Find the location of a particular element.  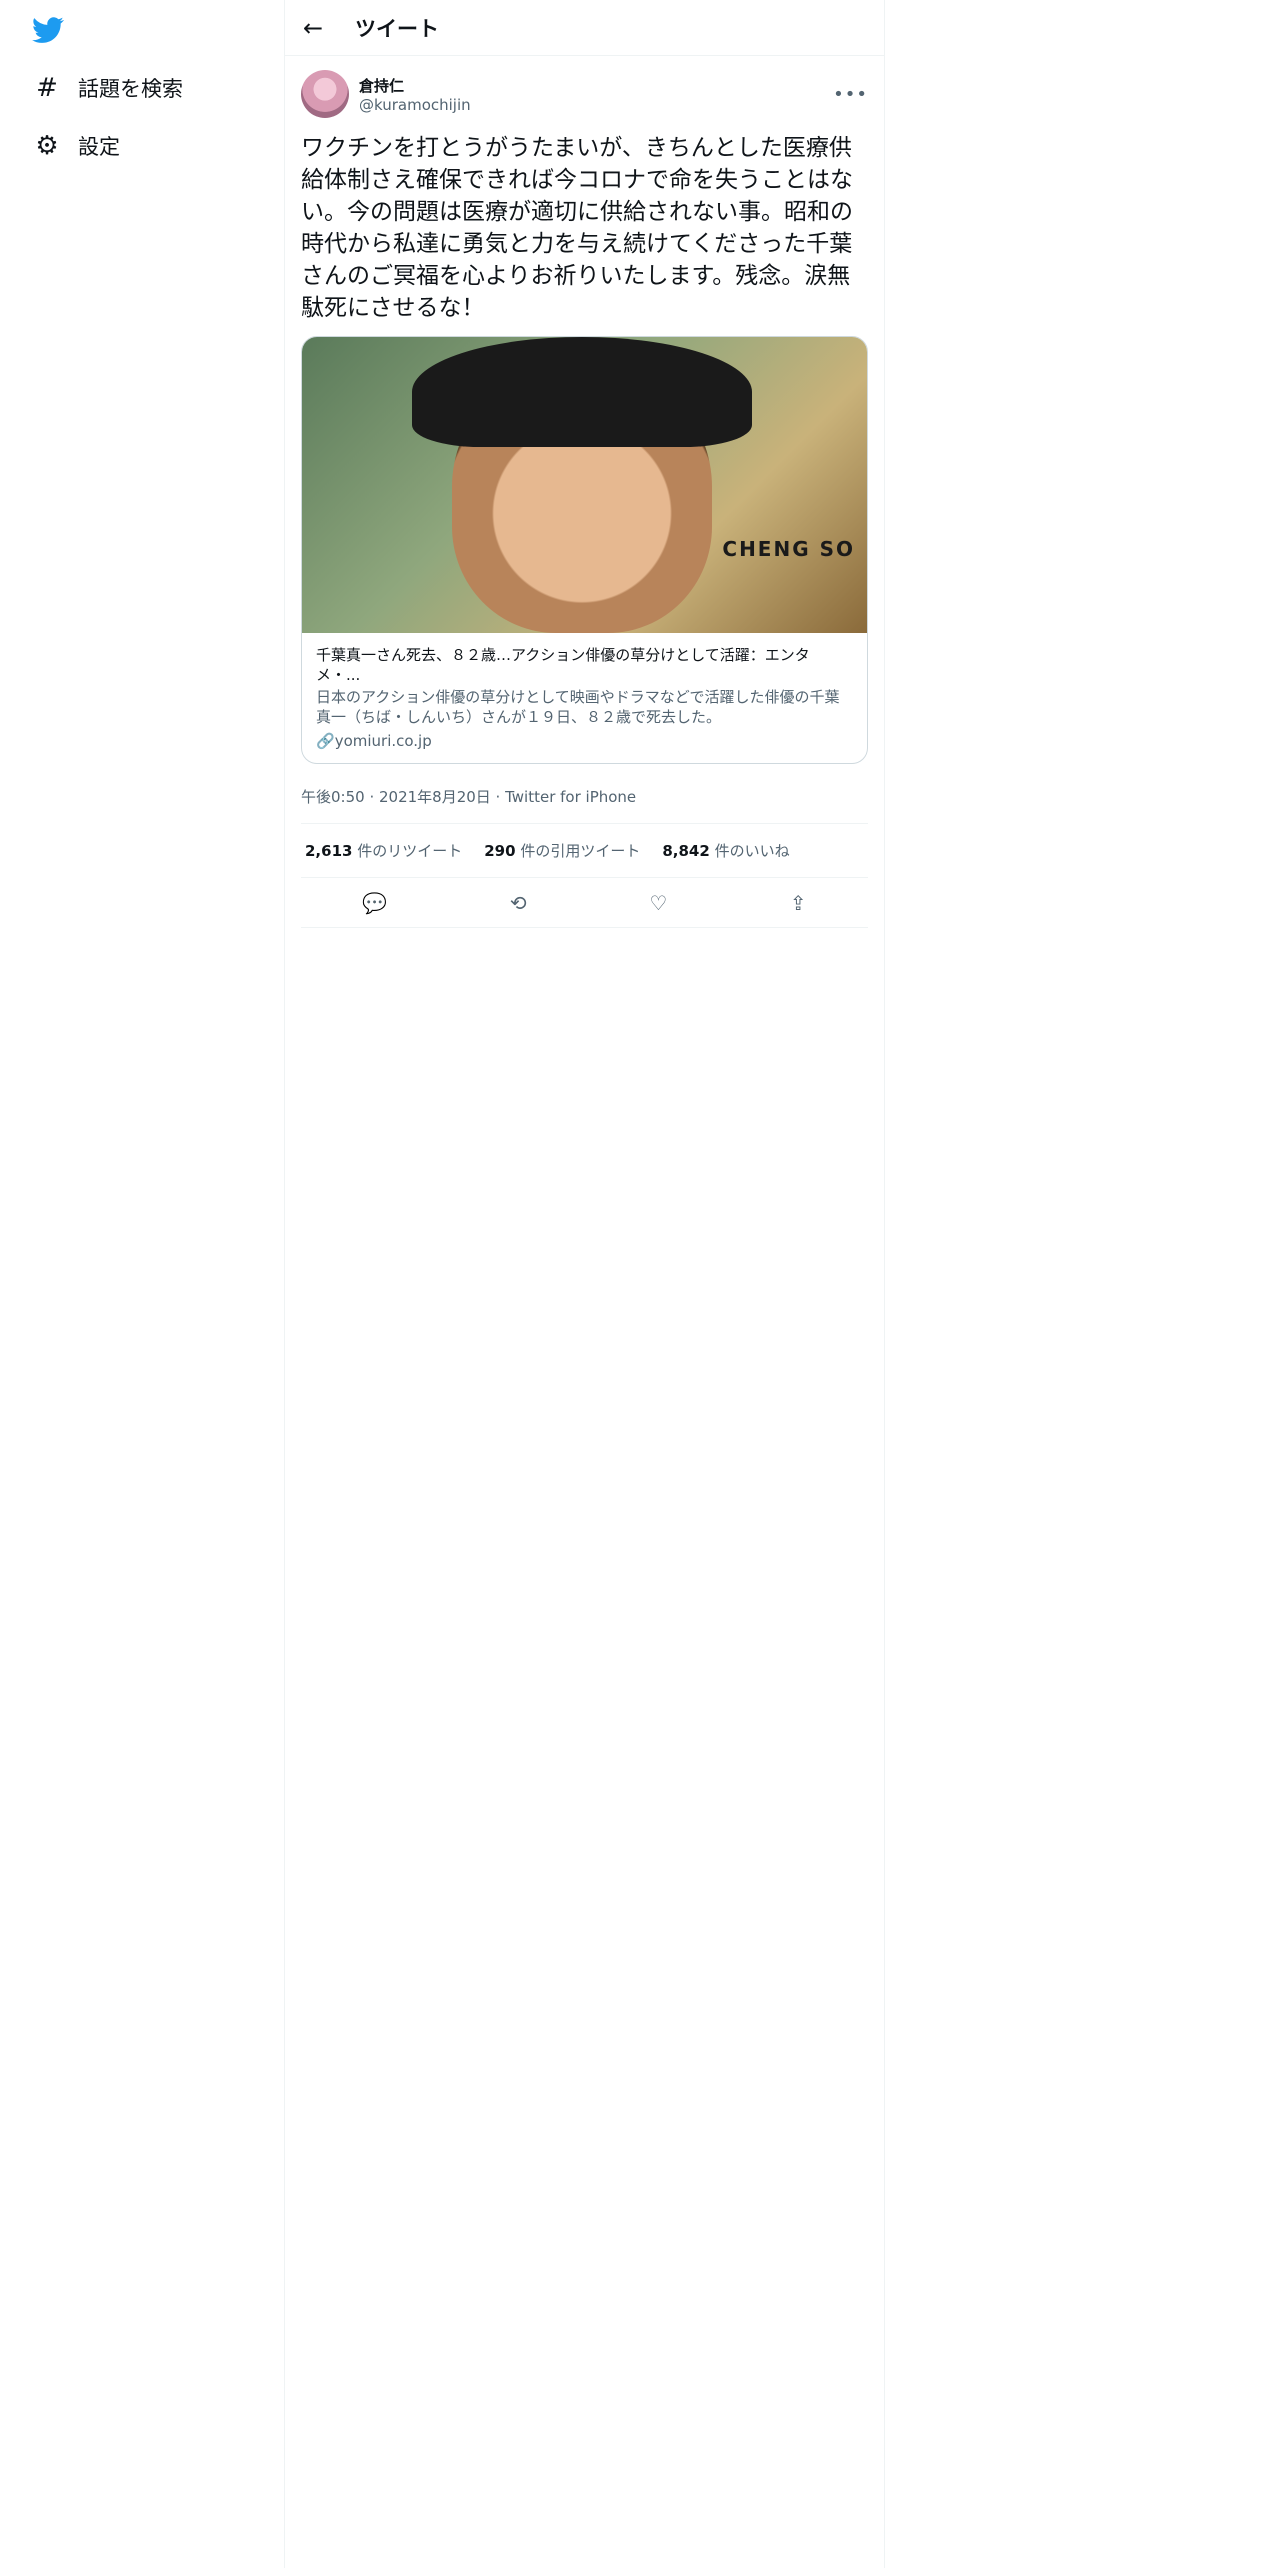

tweet-stats: 2,613 件のリツイート 290 件の引用ツイート 8,842 件のいいね is located at coordinates (584, 851).